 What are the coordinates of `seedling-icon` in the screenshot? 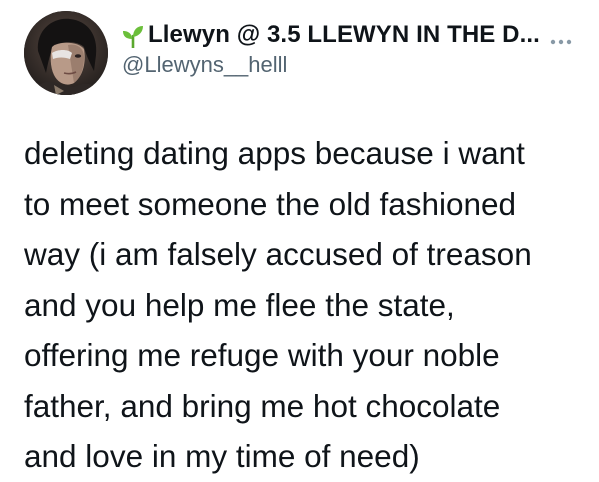 It's located at (133, 37).